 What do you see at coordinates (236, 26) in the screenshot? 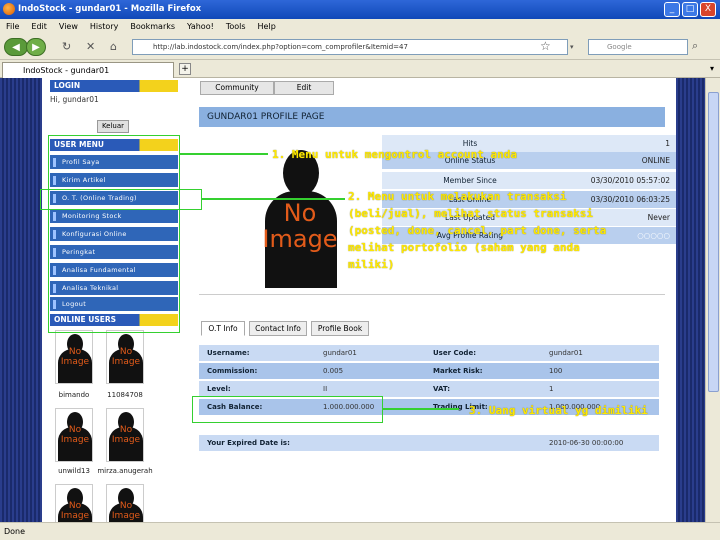
I see `menu-tools: Tools` at bounding box center [236, 26].